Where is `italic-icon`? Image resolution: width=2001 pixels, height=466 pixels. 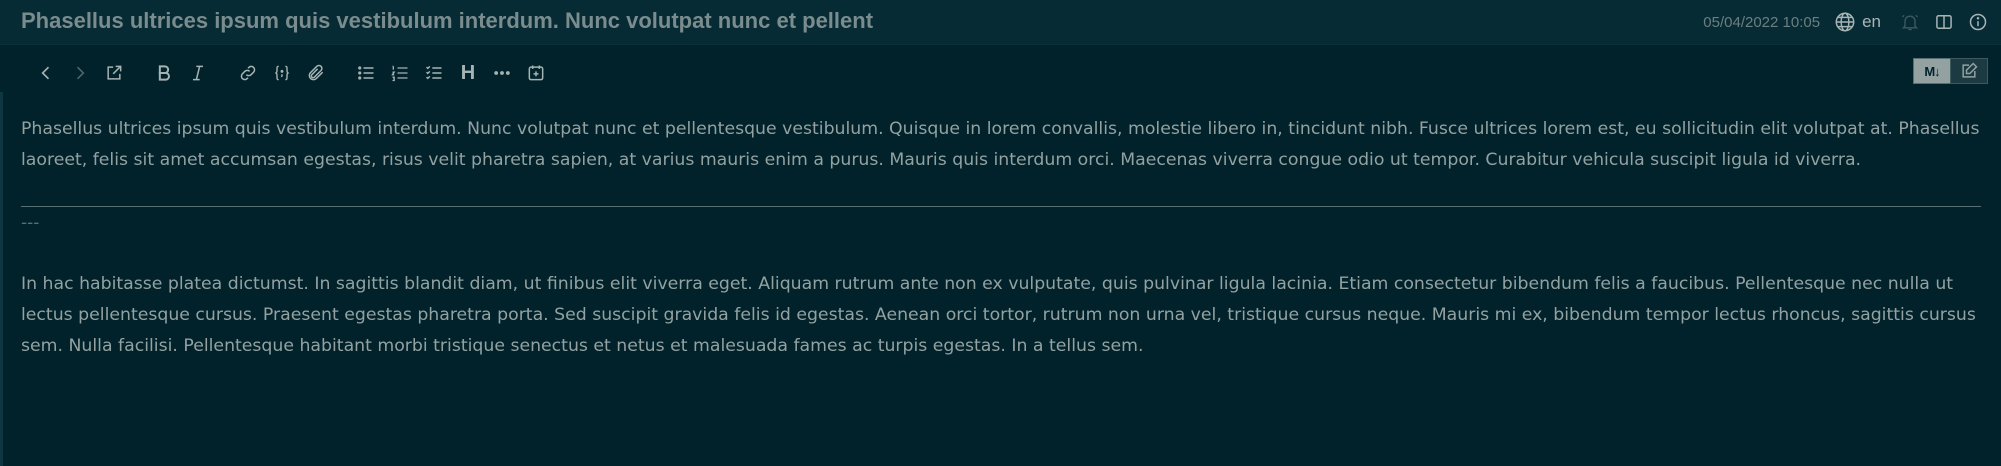
italic-icon is located at coordinates (198, 73).